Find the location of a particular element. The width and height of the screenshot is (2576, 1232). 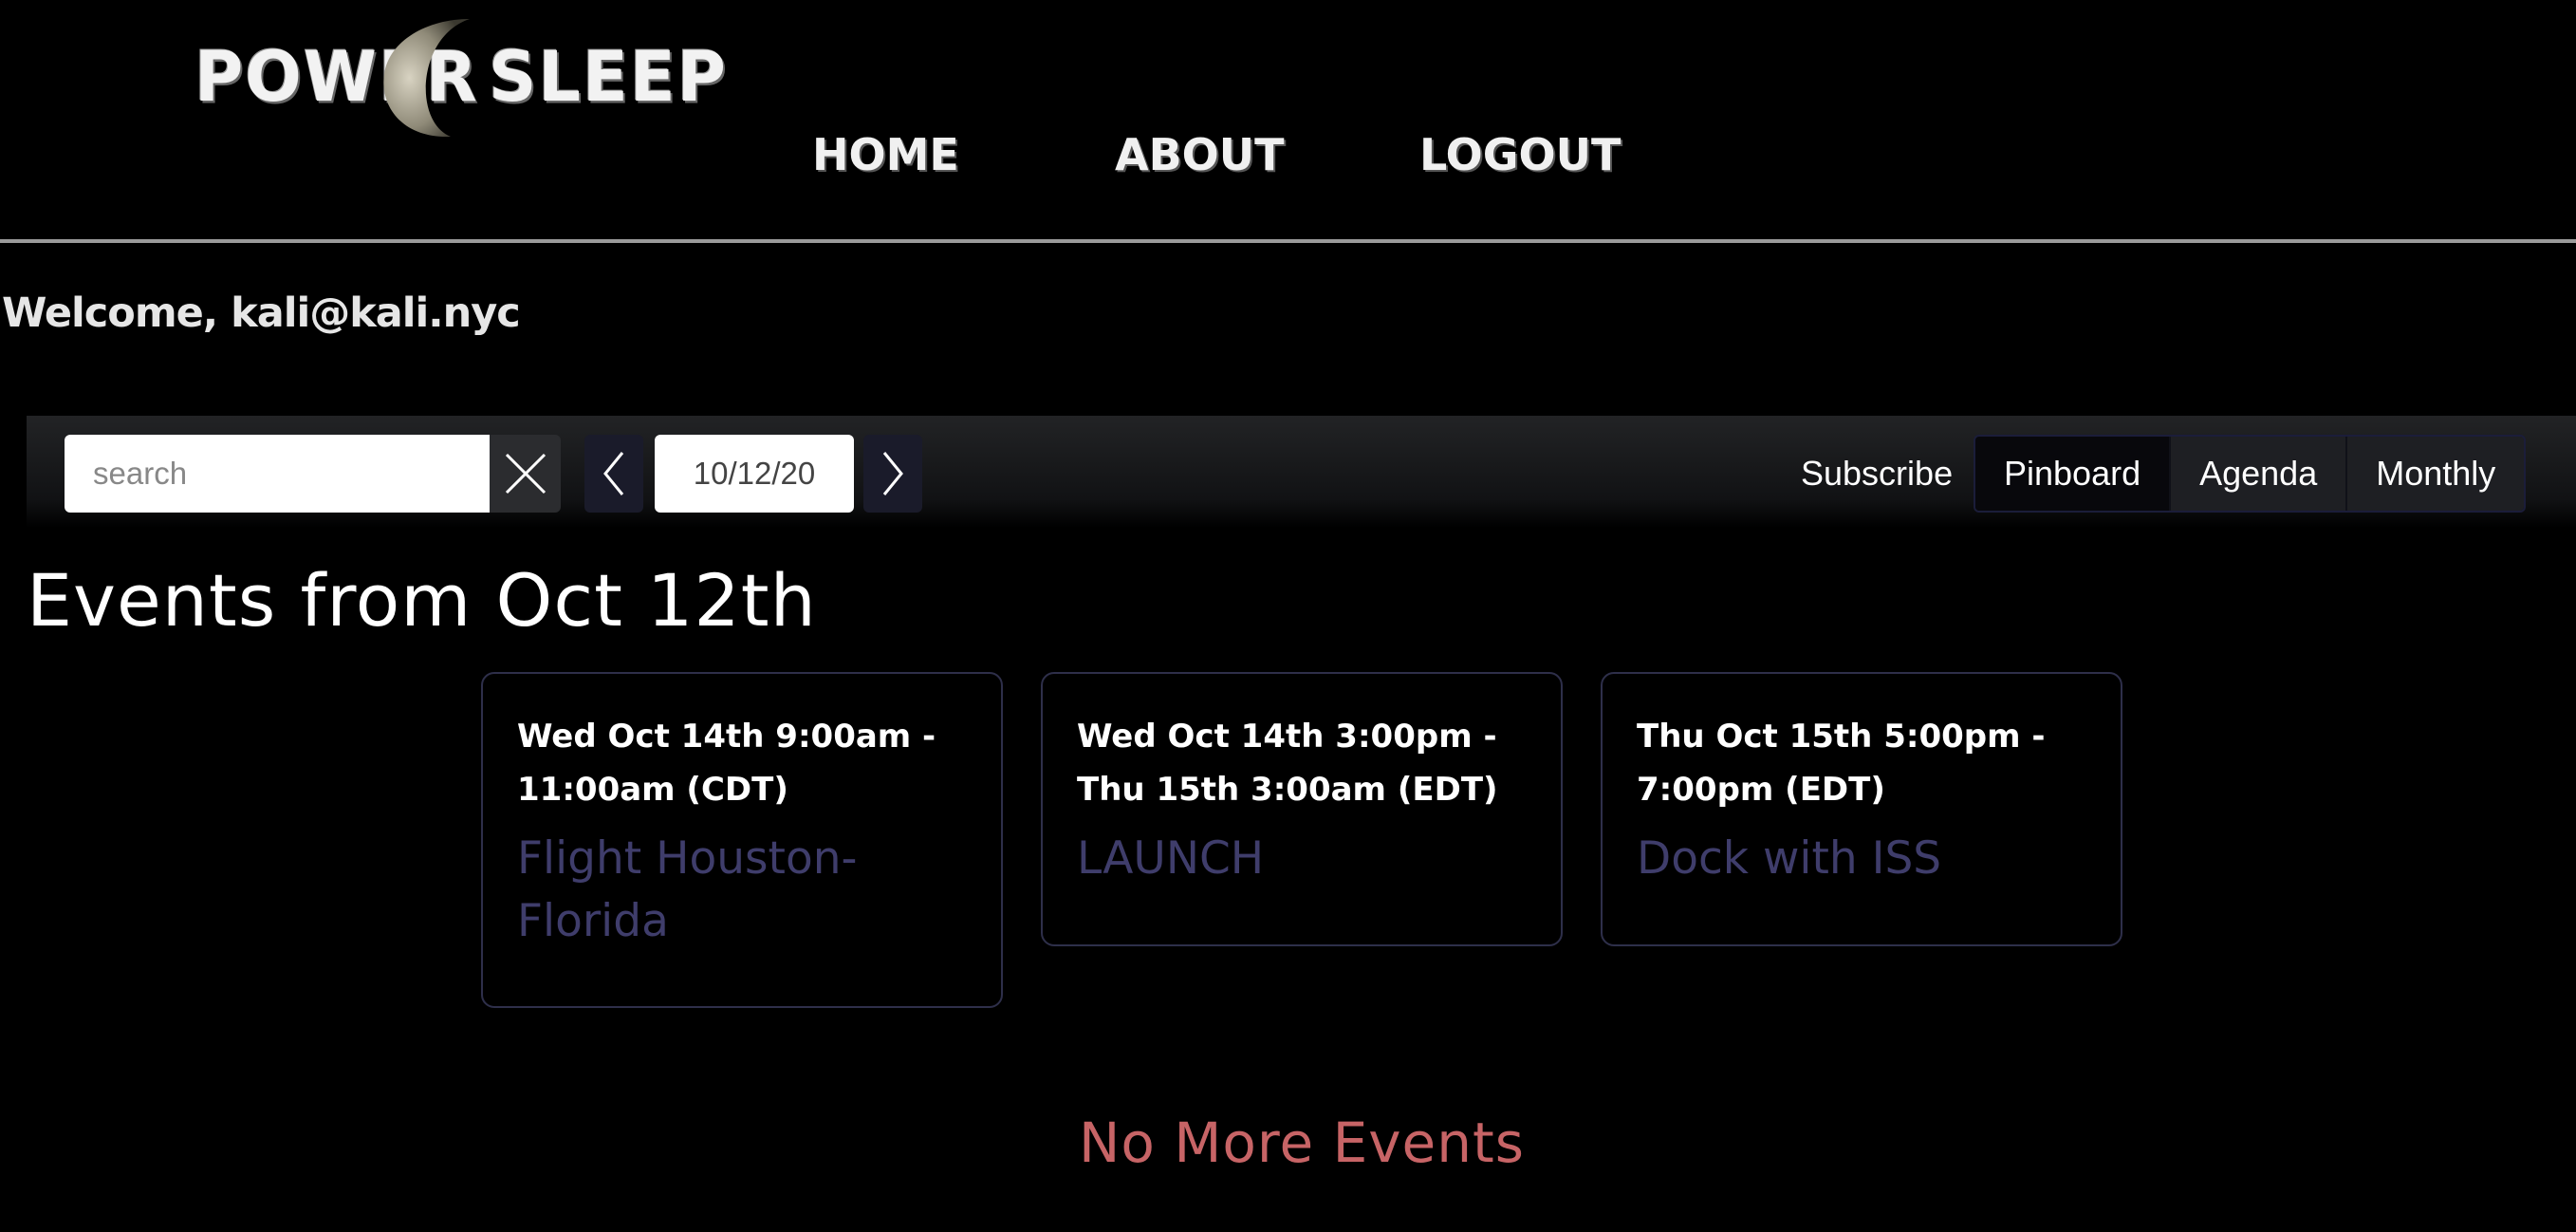

clear-search-button is located at coordinates (525, 474).